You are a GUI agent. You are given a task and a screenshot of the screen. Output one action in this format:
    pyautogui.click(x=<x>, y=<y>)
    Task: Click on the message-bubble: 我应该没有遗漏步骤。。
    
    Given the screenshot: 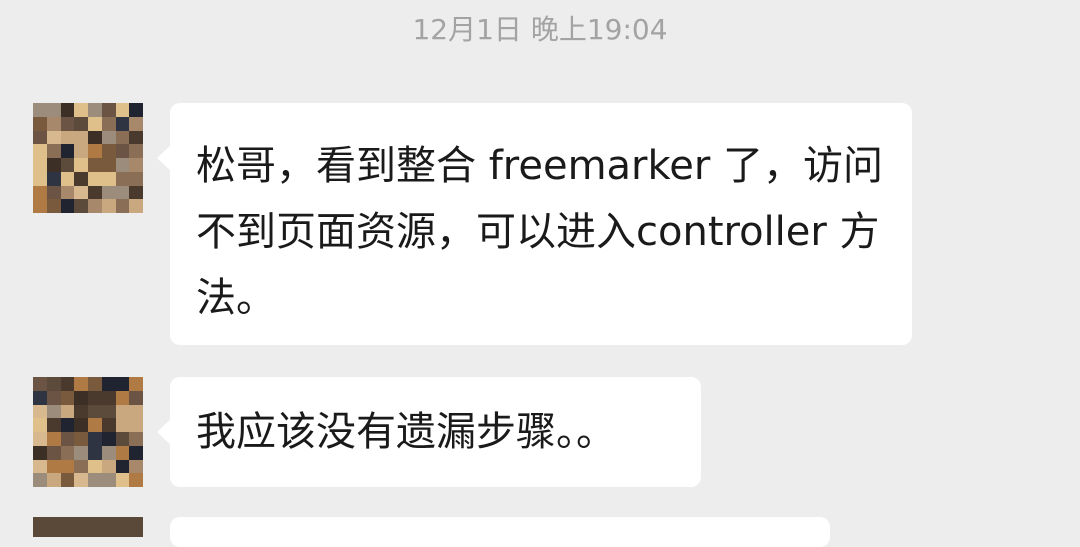 What is the action you would take?
    pyautogui.click(x=429, y=432)
    